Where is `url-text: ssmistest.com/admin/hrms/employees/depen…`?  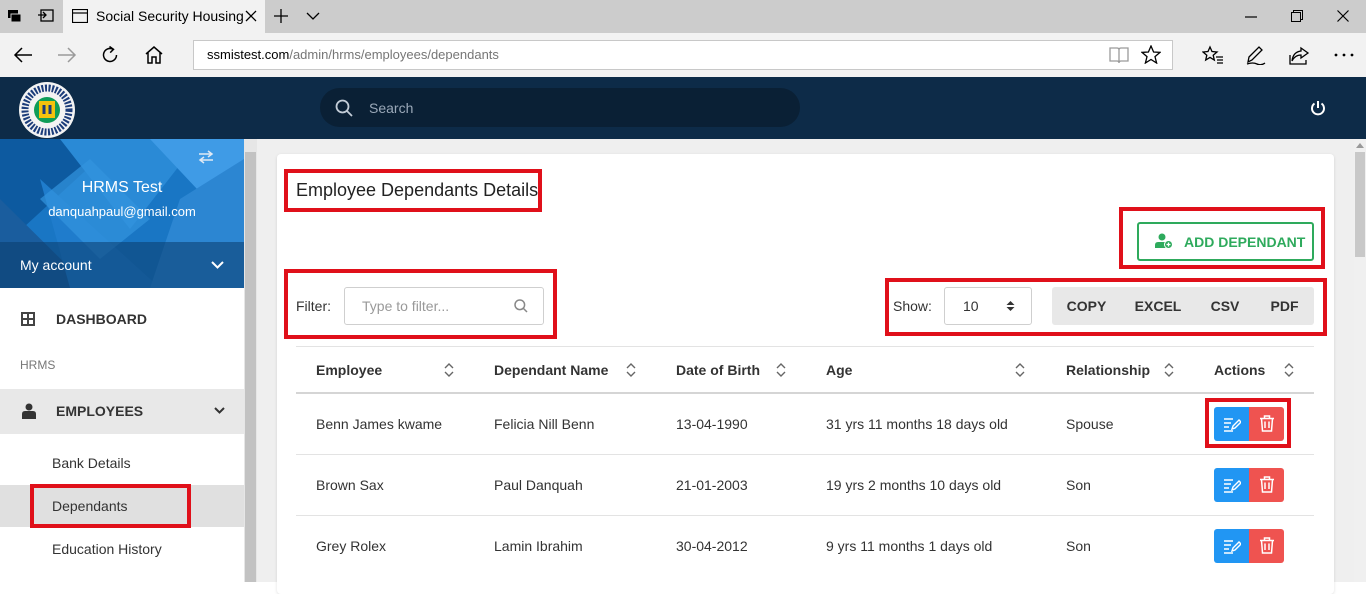
url-text: ssmistest.com/admin/hrms/employees/depen… is located at coordinates (353, 54).